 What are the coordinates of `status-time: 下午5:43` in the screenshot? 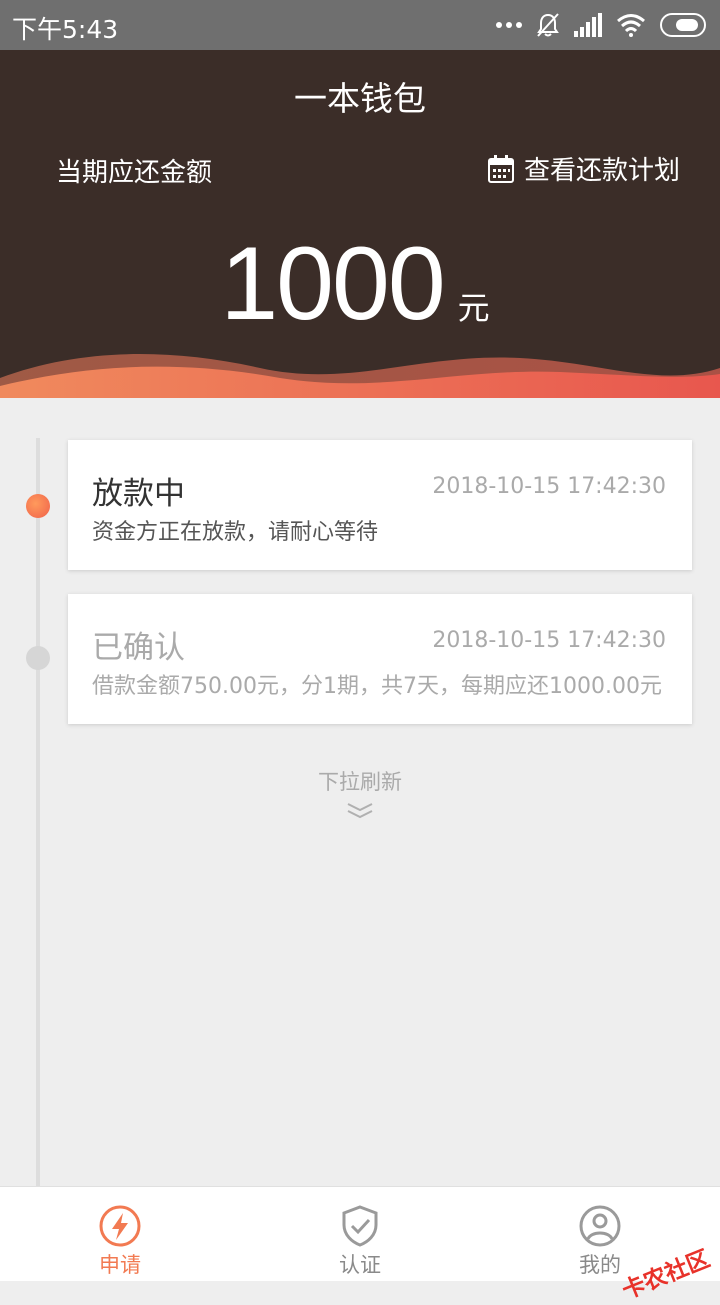 It's located at (65, 29).